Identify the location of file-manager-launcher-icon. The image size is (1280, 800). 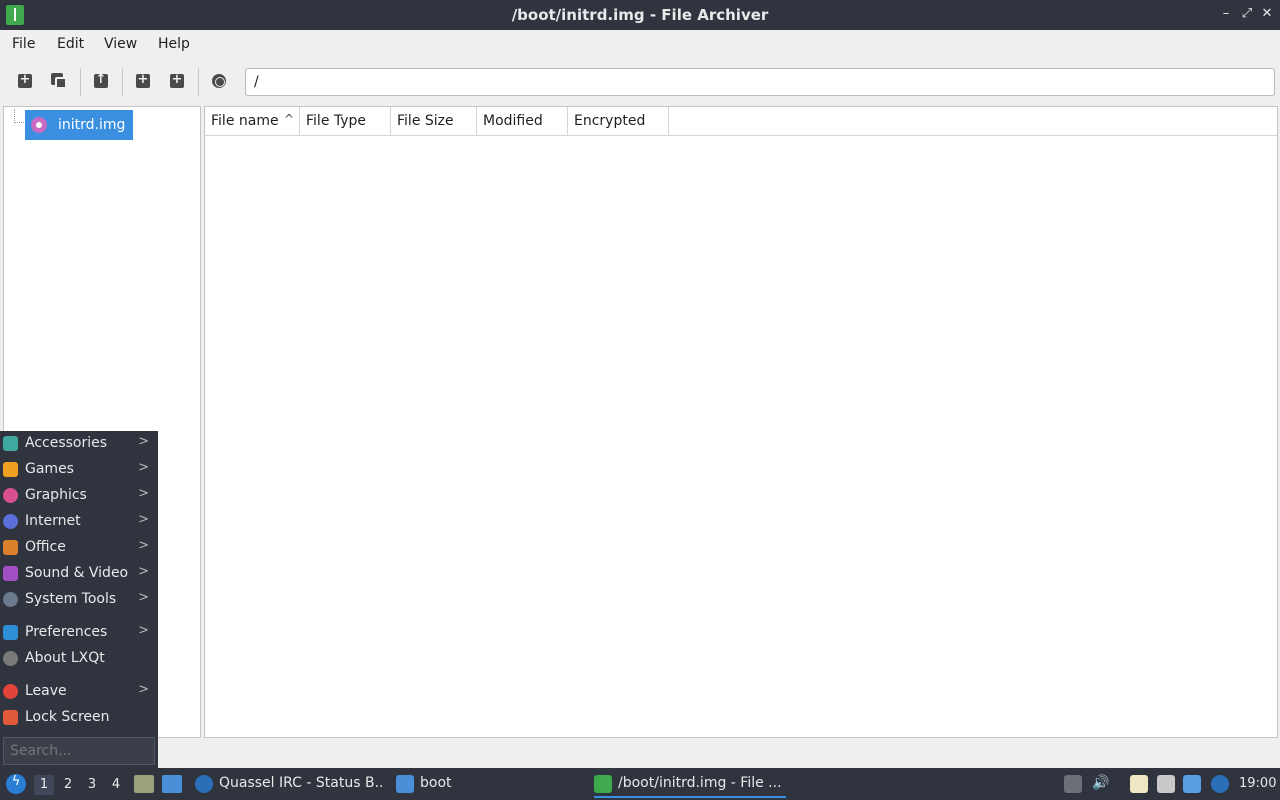
(144, 784).